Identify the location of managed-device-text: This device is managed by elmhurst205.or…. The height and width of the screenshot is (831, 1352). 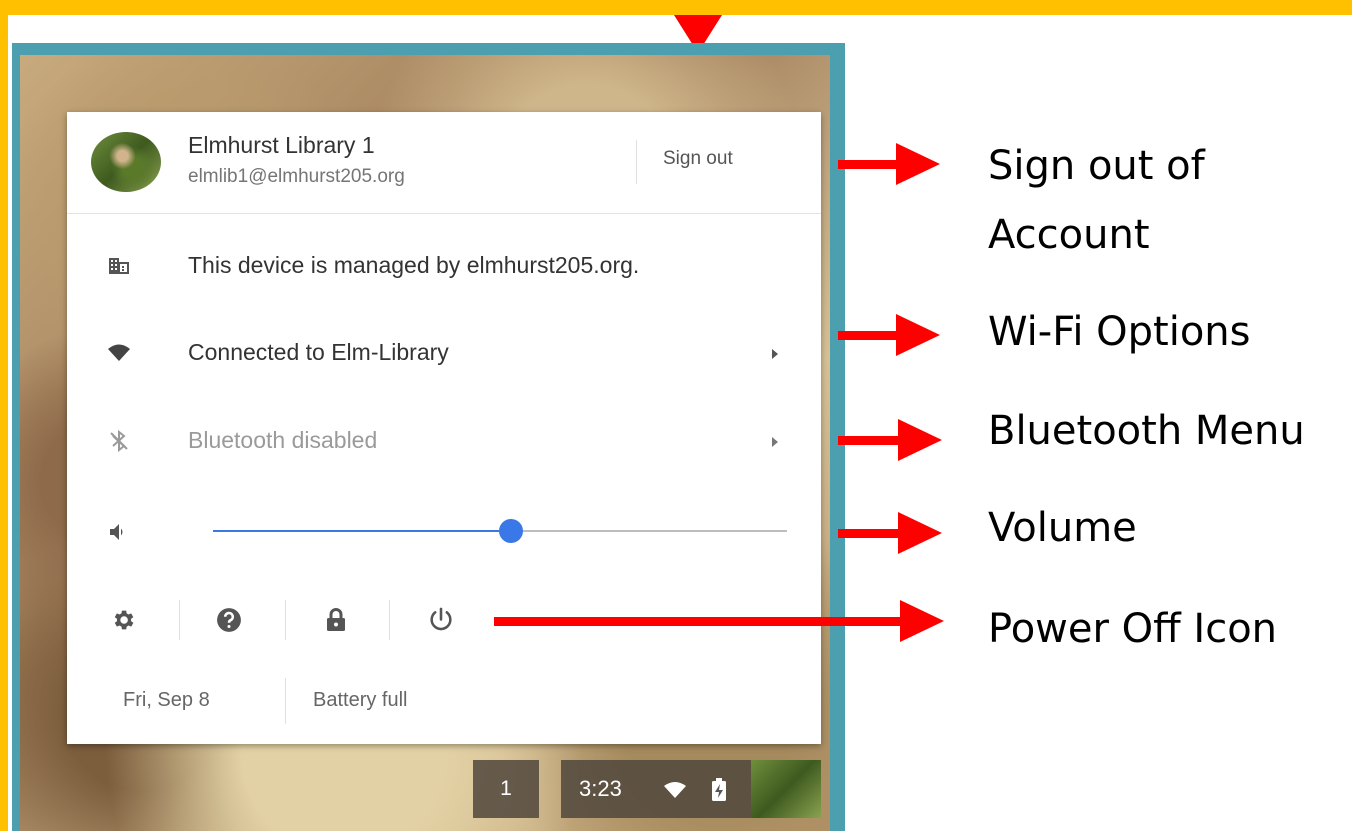
(414, 265).